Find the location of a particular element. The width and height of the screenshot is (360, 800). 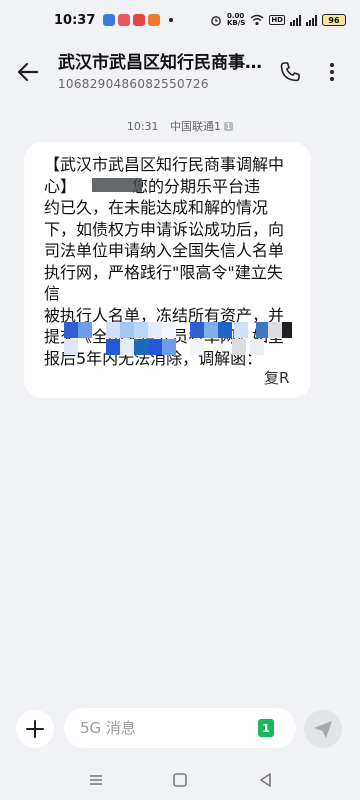

notification-icons is located at coordinates (138, 20).